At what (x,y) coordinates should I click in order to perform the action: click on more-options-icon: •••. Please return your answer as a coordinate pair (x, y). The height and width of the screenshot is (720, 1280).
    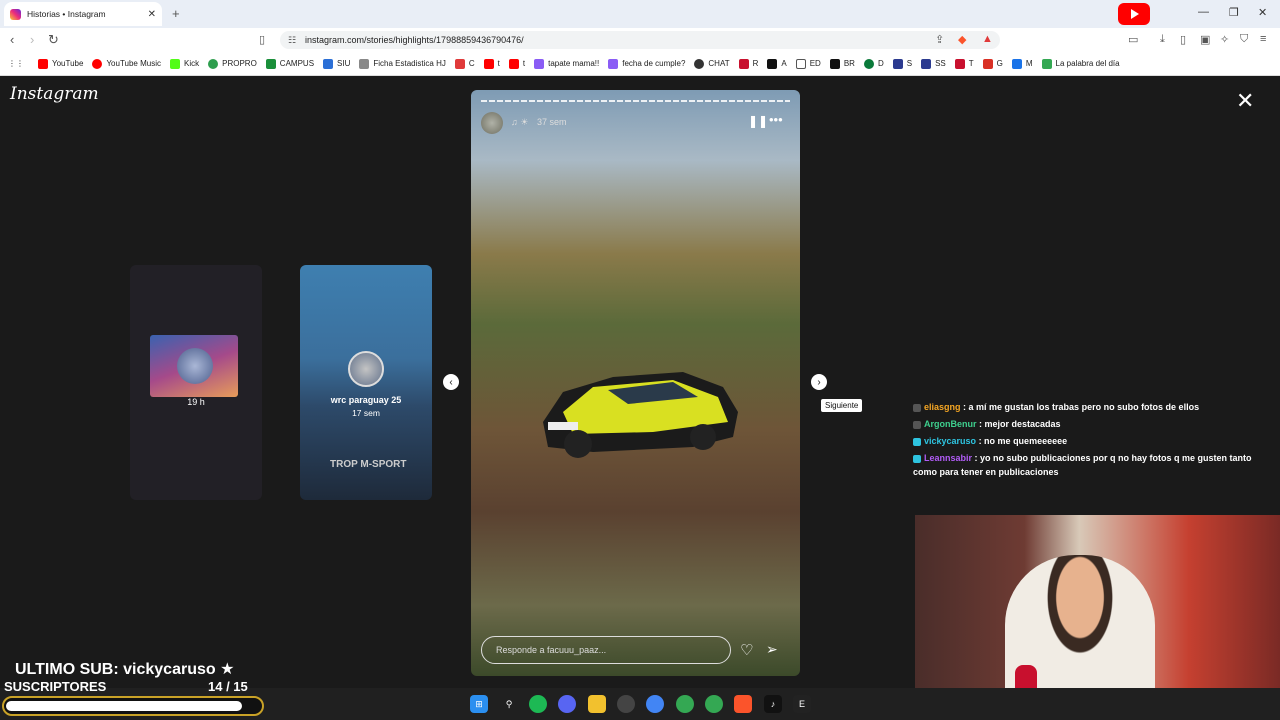
    Looking at the image, I should click on (776, 119).